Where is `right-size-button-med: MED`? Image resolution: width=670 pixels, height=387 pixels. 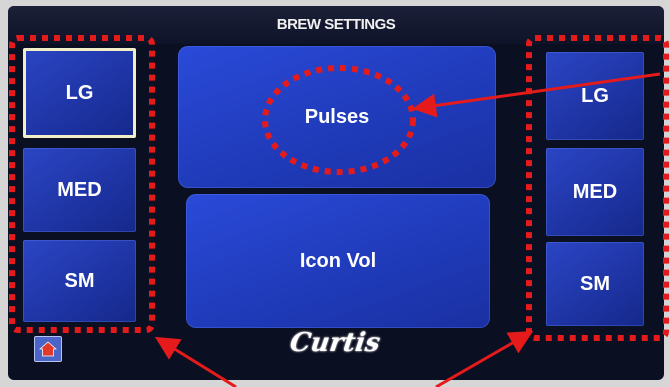
right-size-button-med: MED is located at coordinates (595, 192).